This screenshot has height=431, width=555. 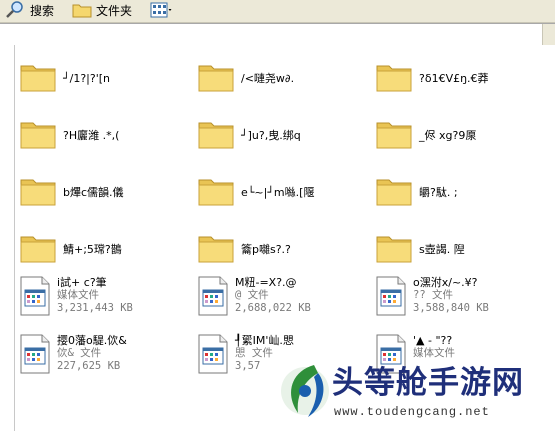 What do you see at coordinates (548, 34) in the screenshot?
I see `address-dropdown-button` at bounding box center [548, 34].